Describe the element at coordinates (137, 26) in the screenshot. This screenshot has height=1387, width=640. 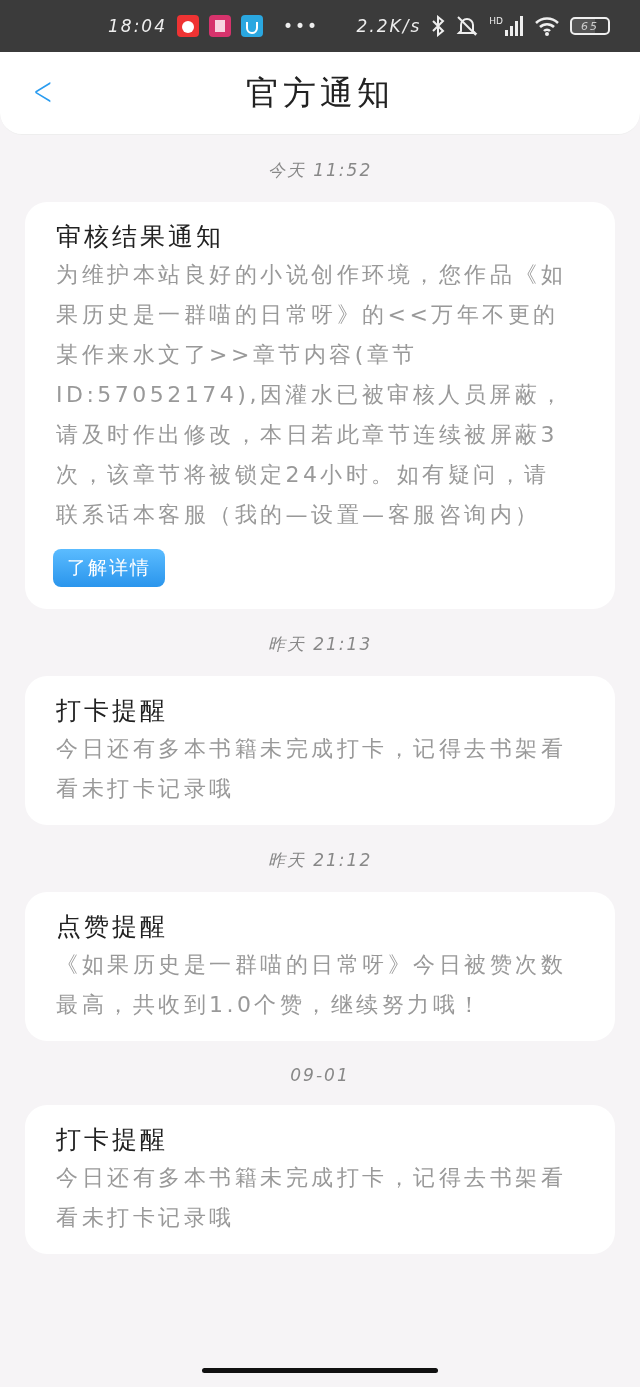
I see `clock: 18:04` at that location.